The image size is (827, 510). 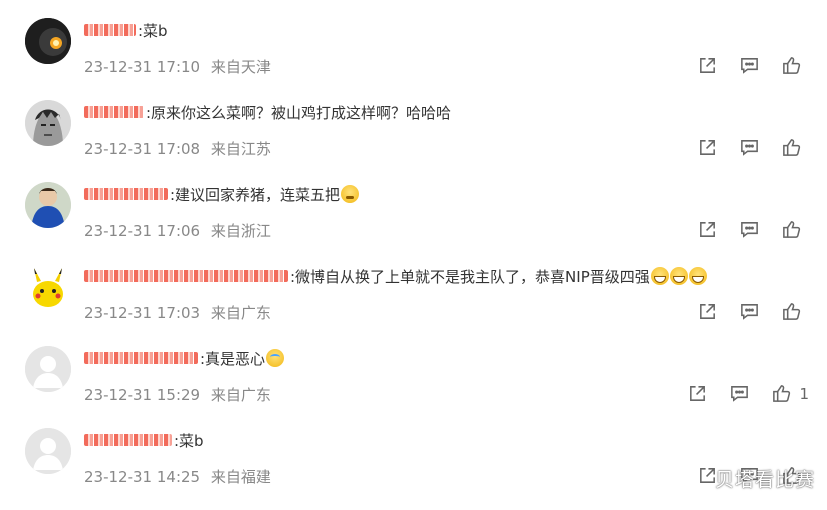 What do you see at coordinates (804, 393) in the screenshot?
I see `like-count: 1` at bounding box center [804, 393].